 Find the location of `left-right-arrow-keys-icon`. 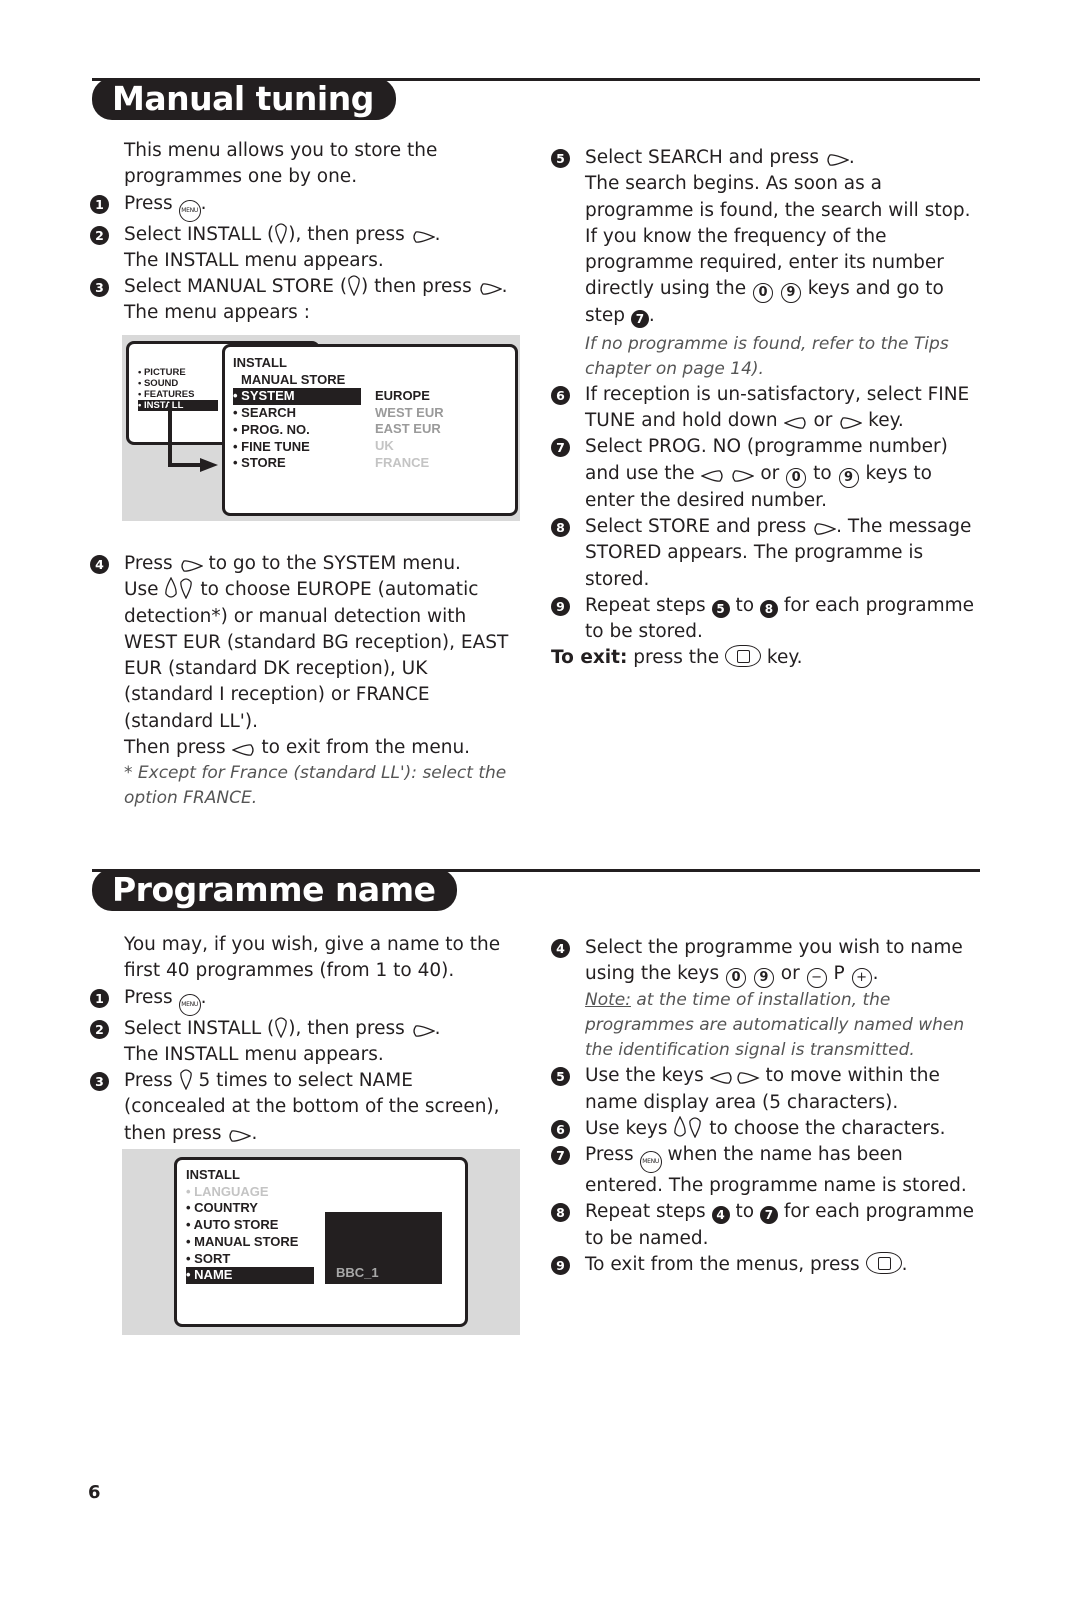

left-right-arrow-keys-icon is located at coordinates (734, 1078).